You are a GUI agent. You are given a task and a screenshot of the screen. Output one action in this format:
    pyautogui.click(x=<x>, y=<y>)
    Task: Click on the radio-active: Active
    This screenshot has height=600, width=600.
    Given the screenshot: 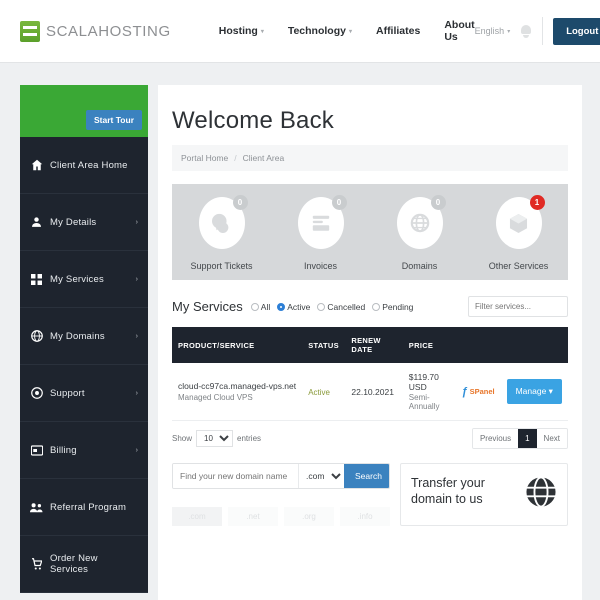 What is the action you would take?
    pyautogui.click(x=293, y=307)
    